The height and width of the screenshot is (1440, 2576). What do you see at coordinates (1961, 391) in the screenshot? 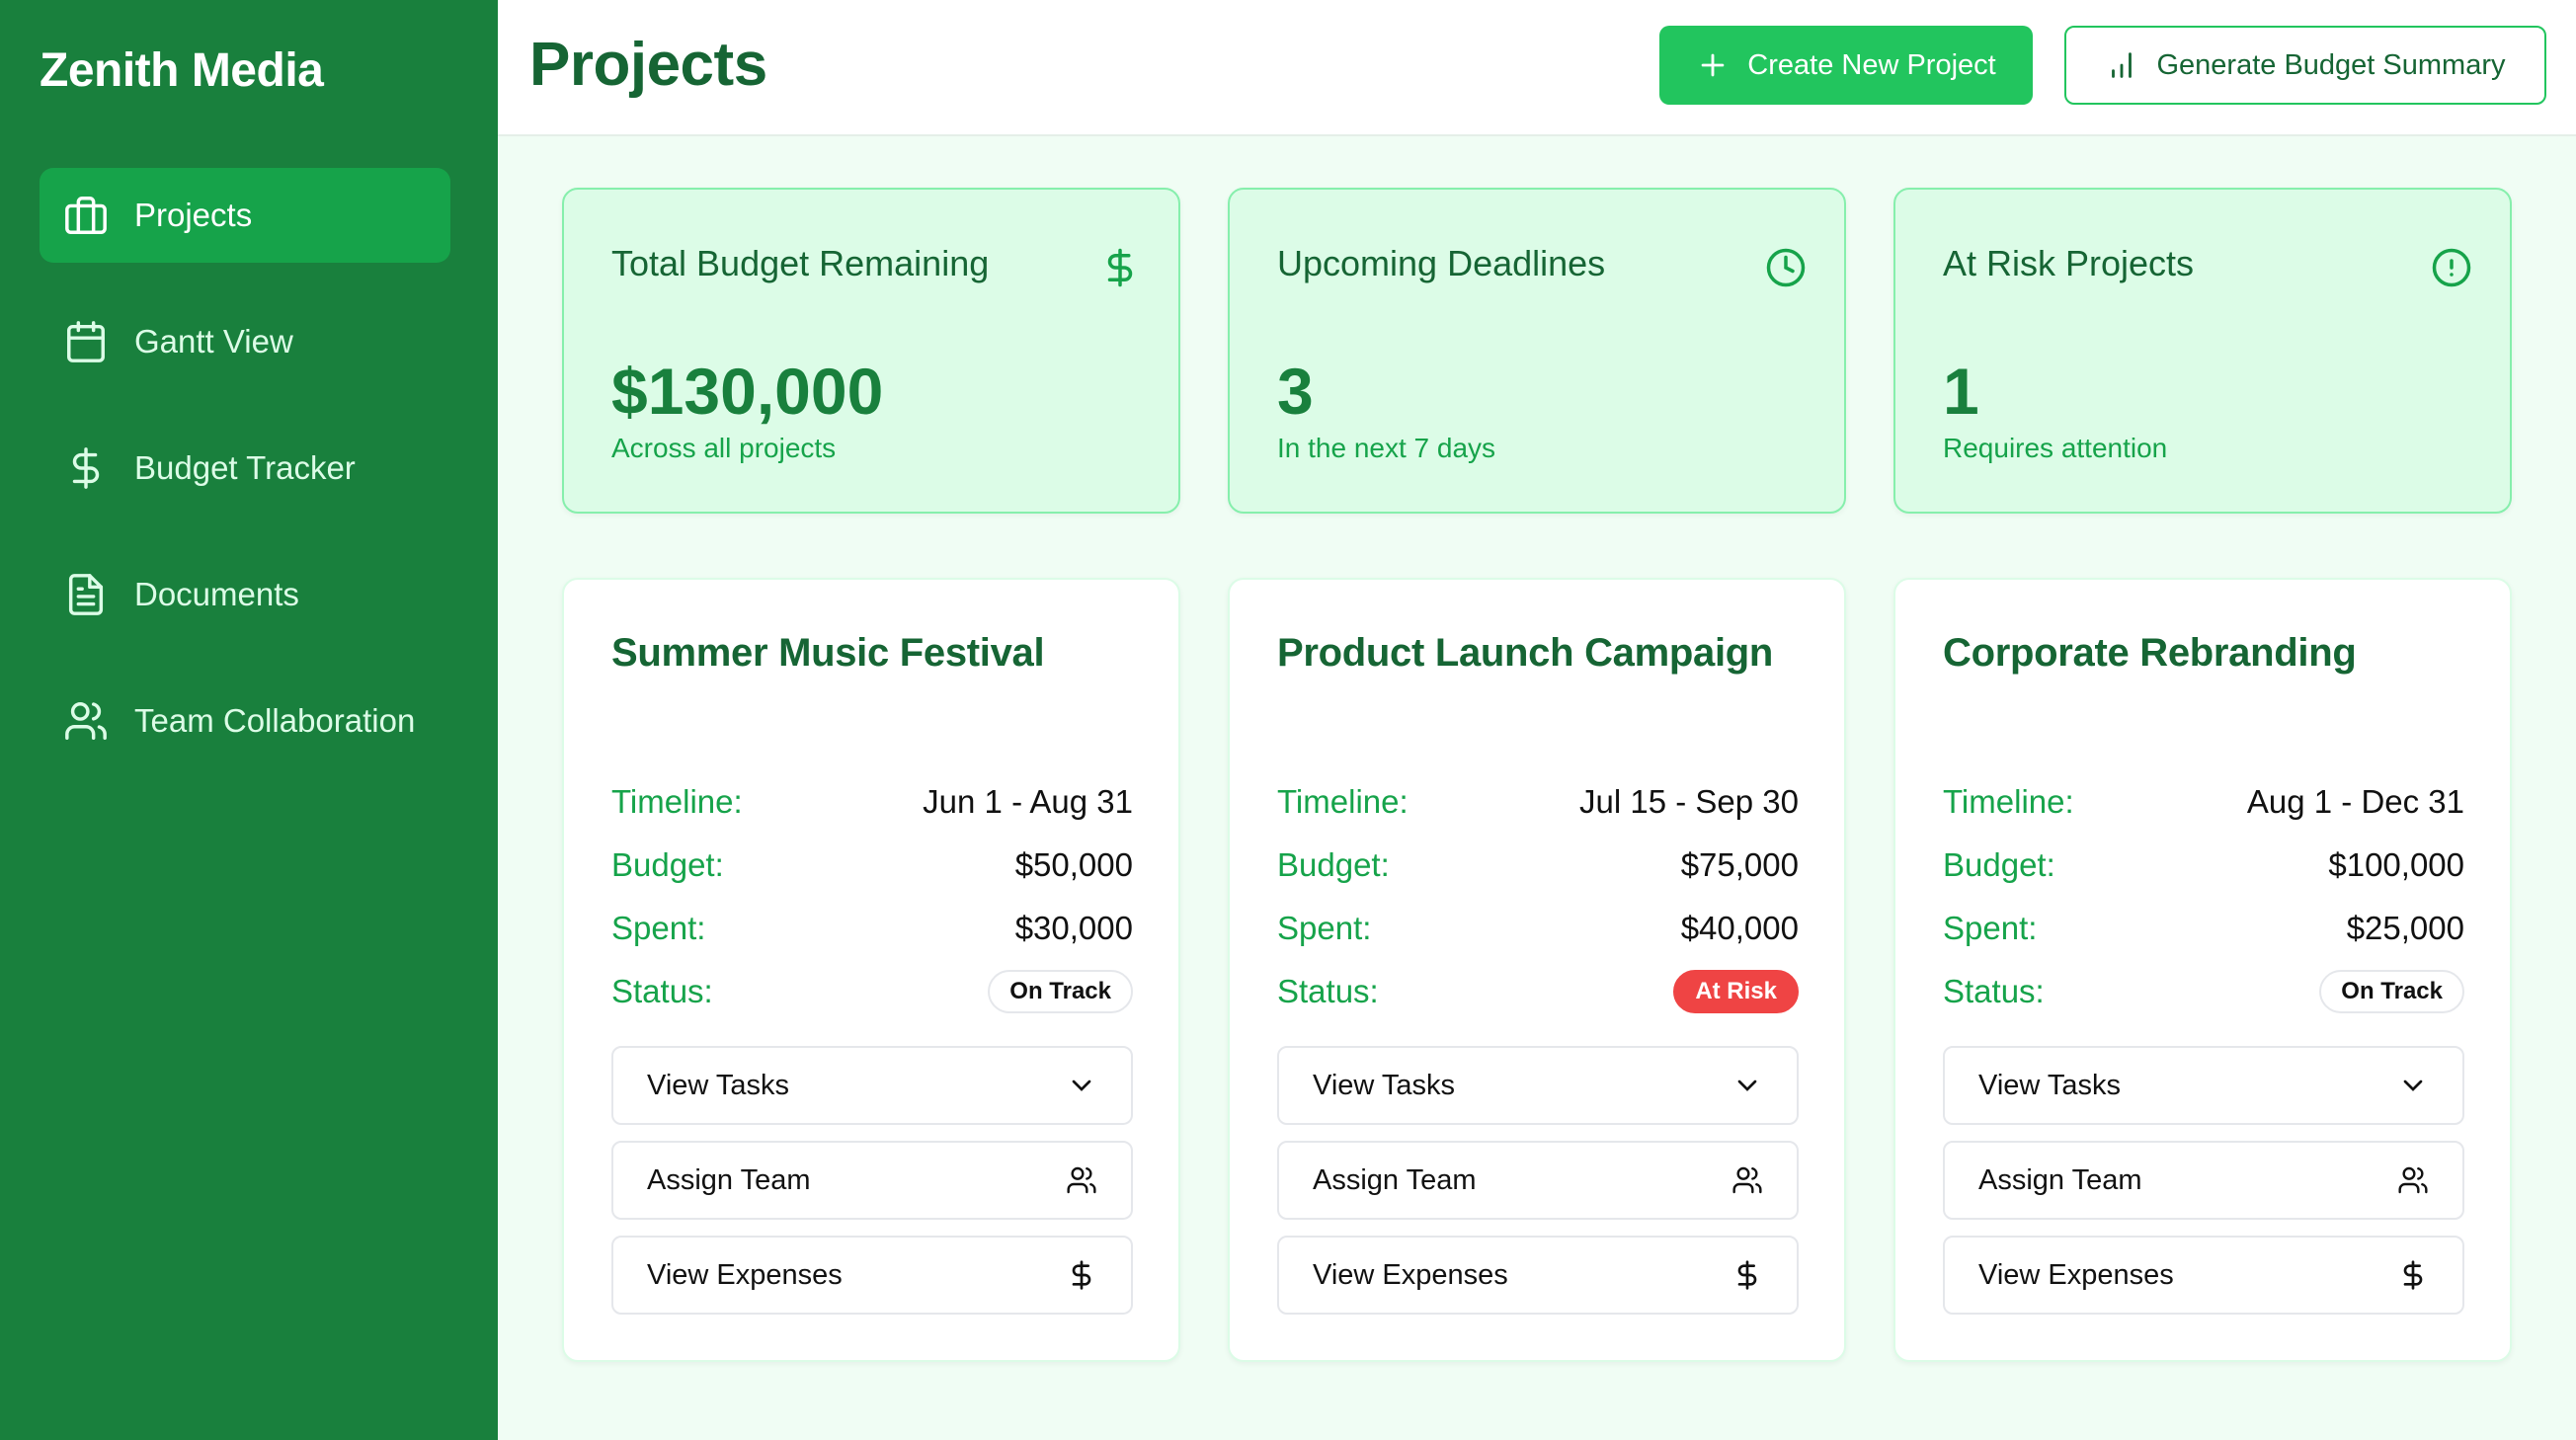
I see `stat-value: 1` at bounding box center [1961, 391].